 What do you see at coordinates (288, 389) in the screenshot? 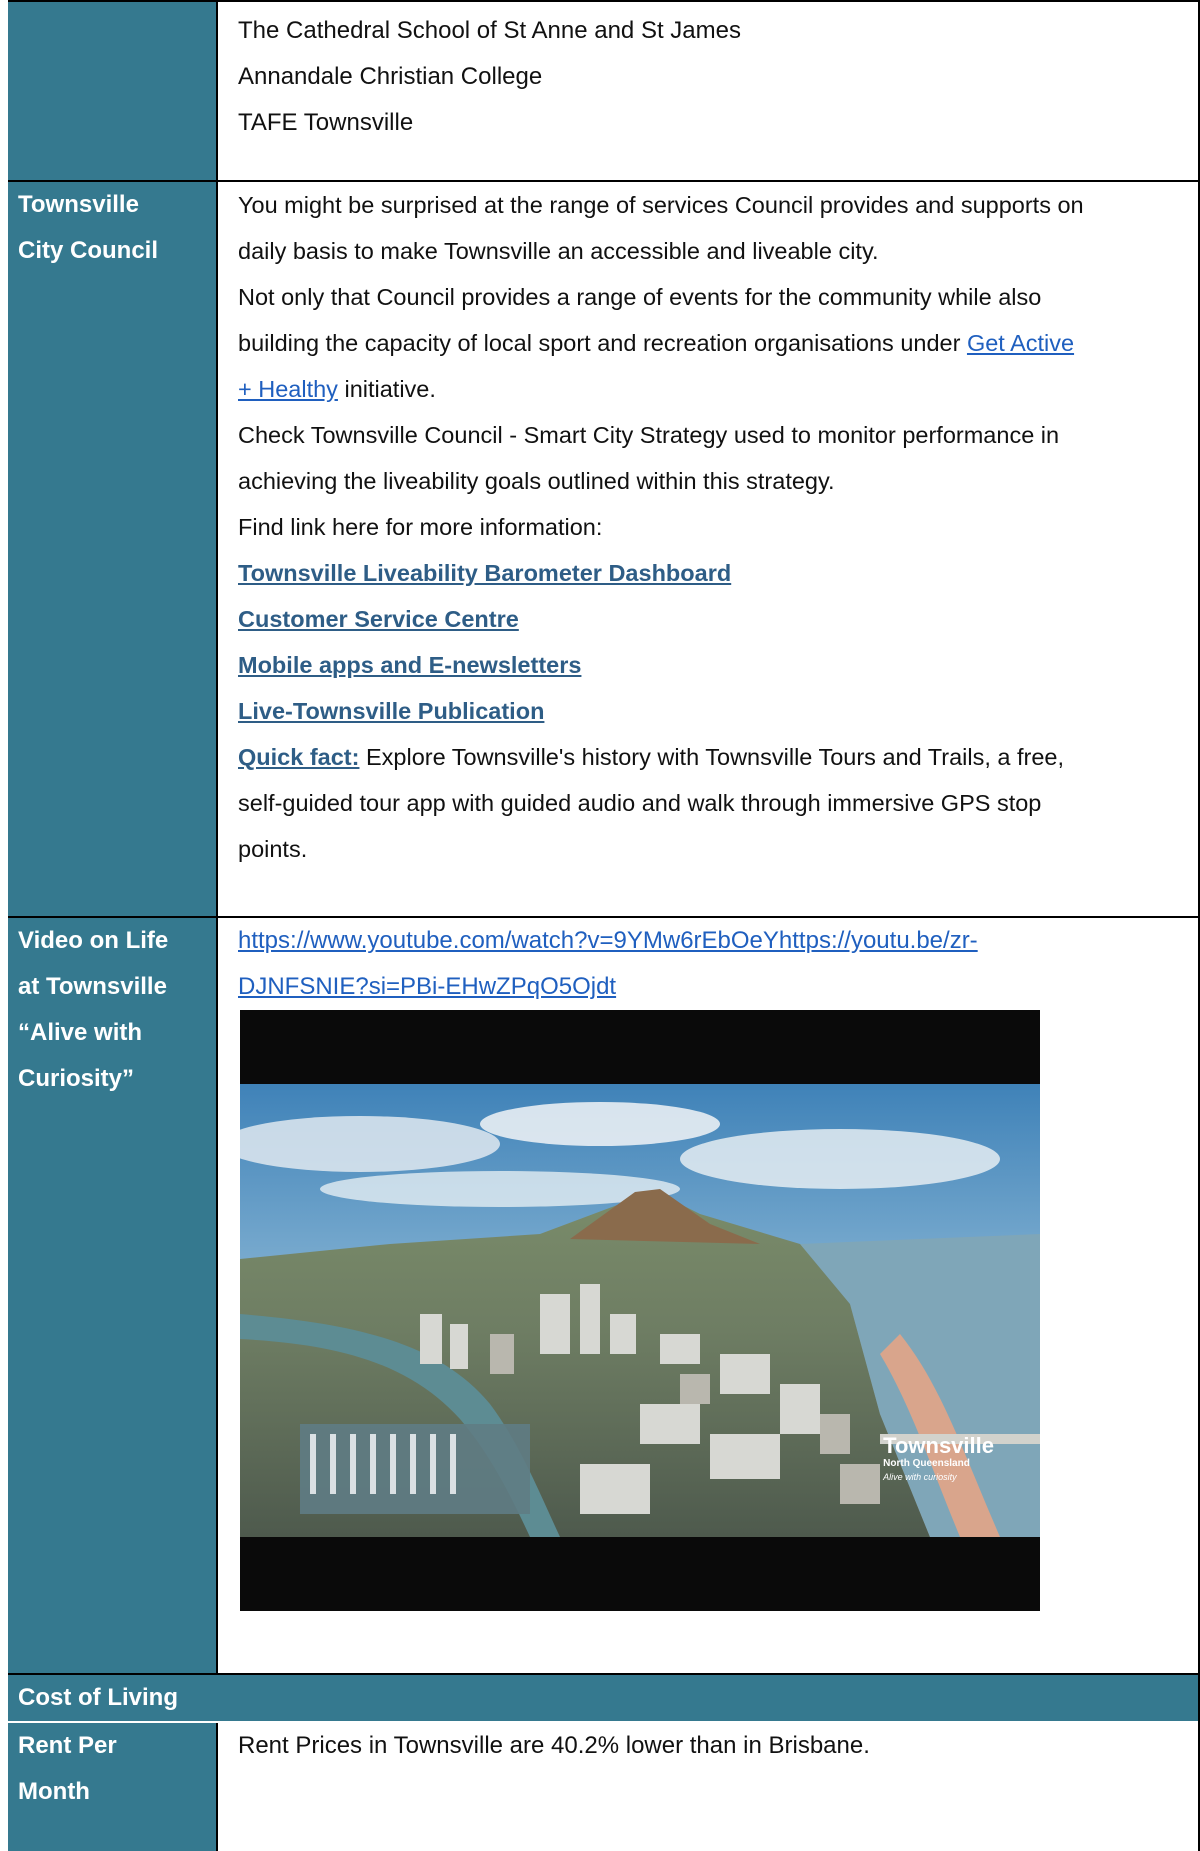
I see `get-active-link-cont: + Healthy` at bounding box center [288, 389].